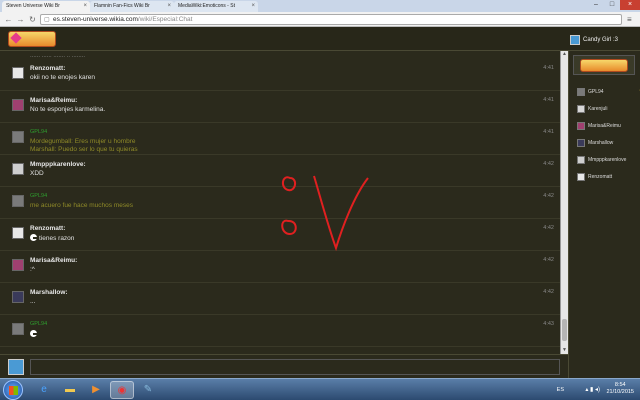 This screenshot has width=640, height=400. I want to click on userlist-username: Marisa&Reimu, so click(604, 126).